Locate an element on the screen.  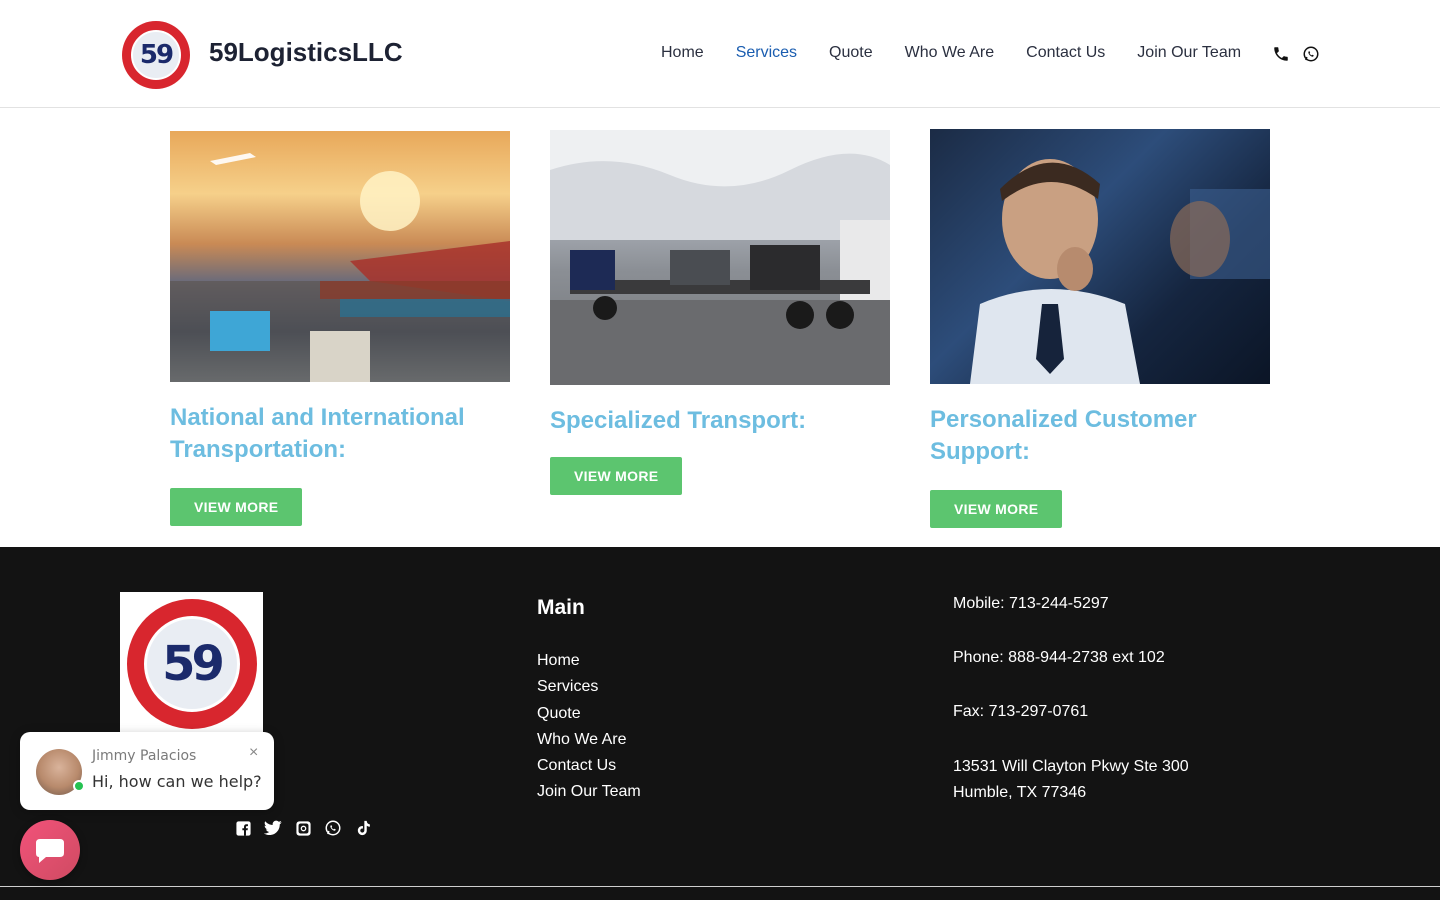
service-card: Personalized Customer Support: VIEW MORE is located at coordinates (1100, 328).